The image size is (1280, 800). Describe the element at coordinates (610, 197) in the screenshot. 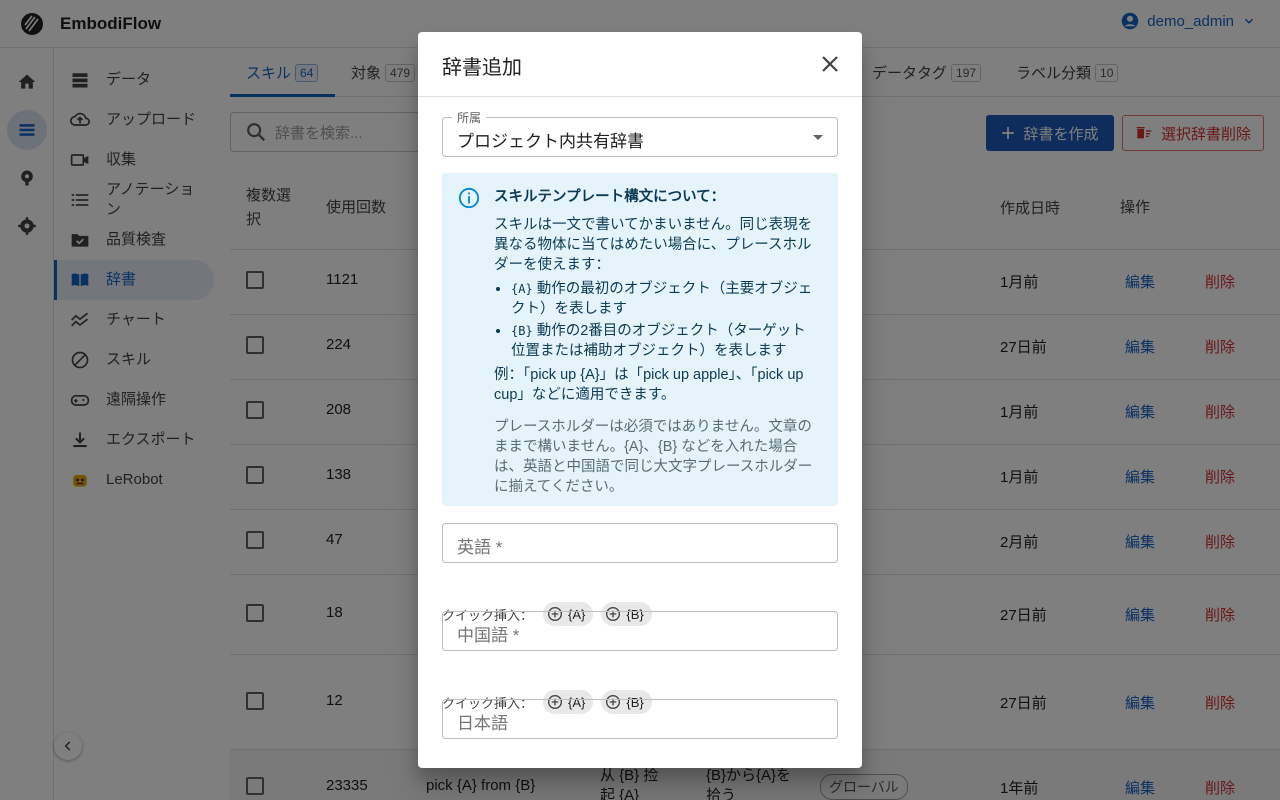

I see `info-title: スキルテンプレート構文について：` at that location.